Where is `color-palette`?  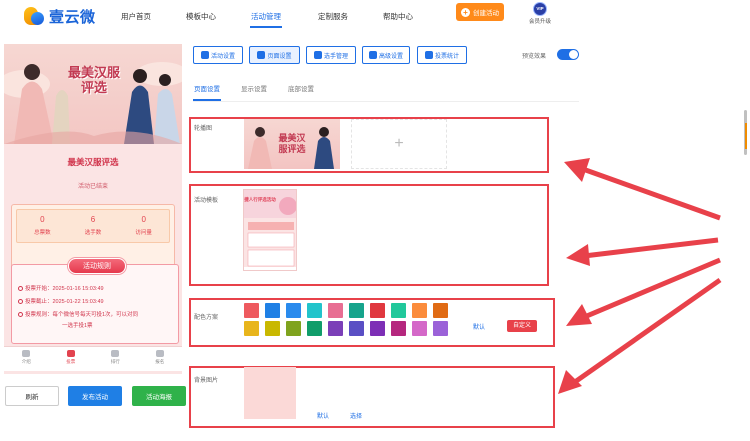
color-palette is located at coordinates (351, 319).